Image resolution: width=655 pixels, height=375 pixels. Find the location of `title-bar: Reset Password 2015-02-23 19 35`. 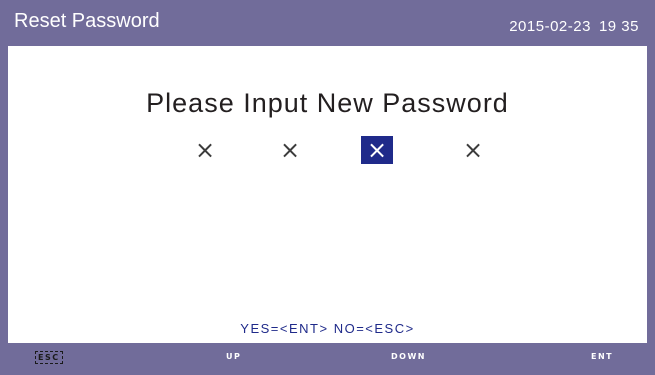

title-bar: Reset Password 2015-02-23 19 35 is located at coordinates (327, 23).